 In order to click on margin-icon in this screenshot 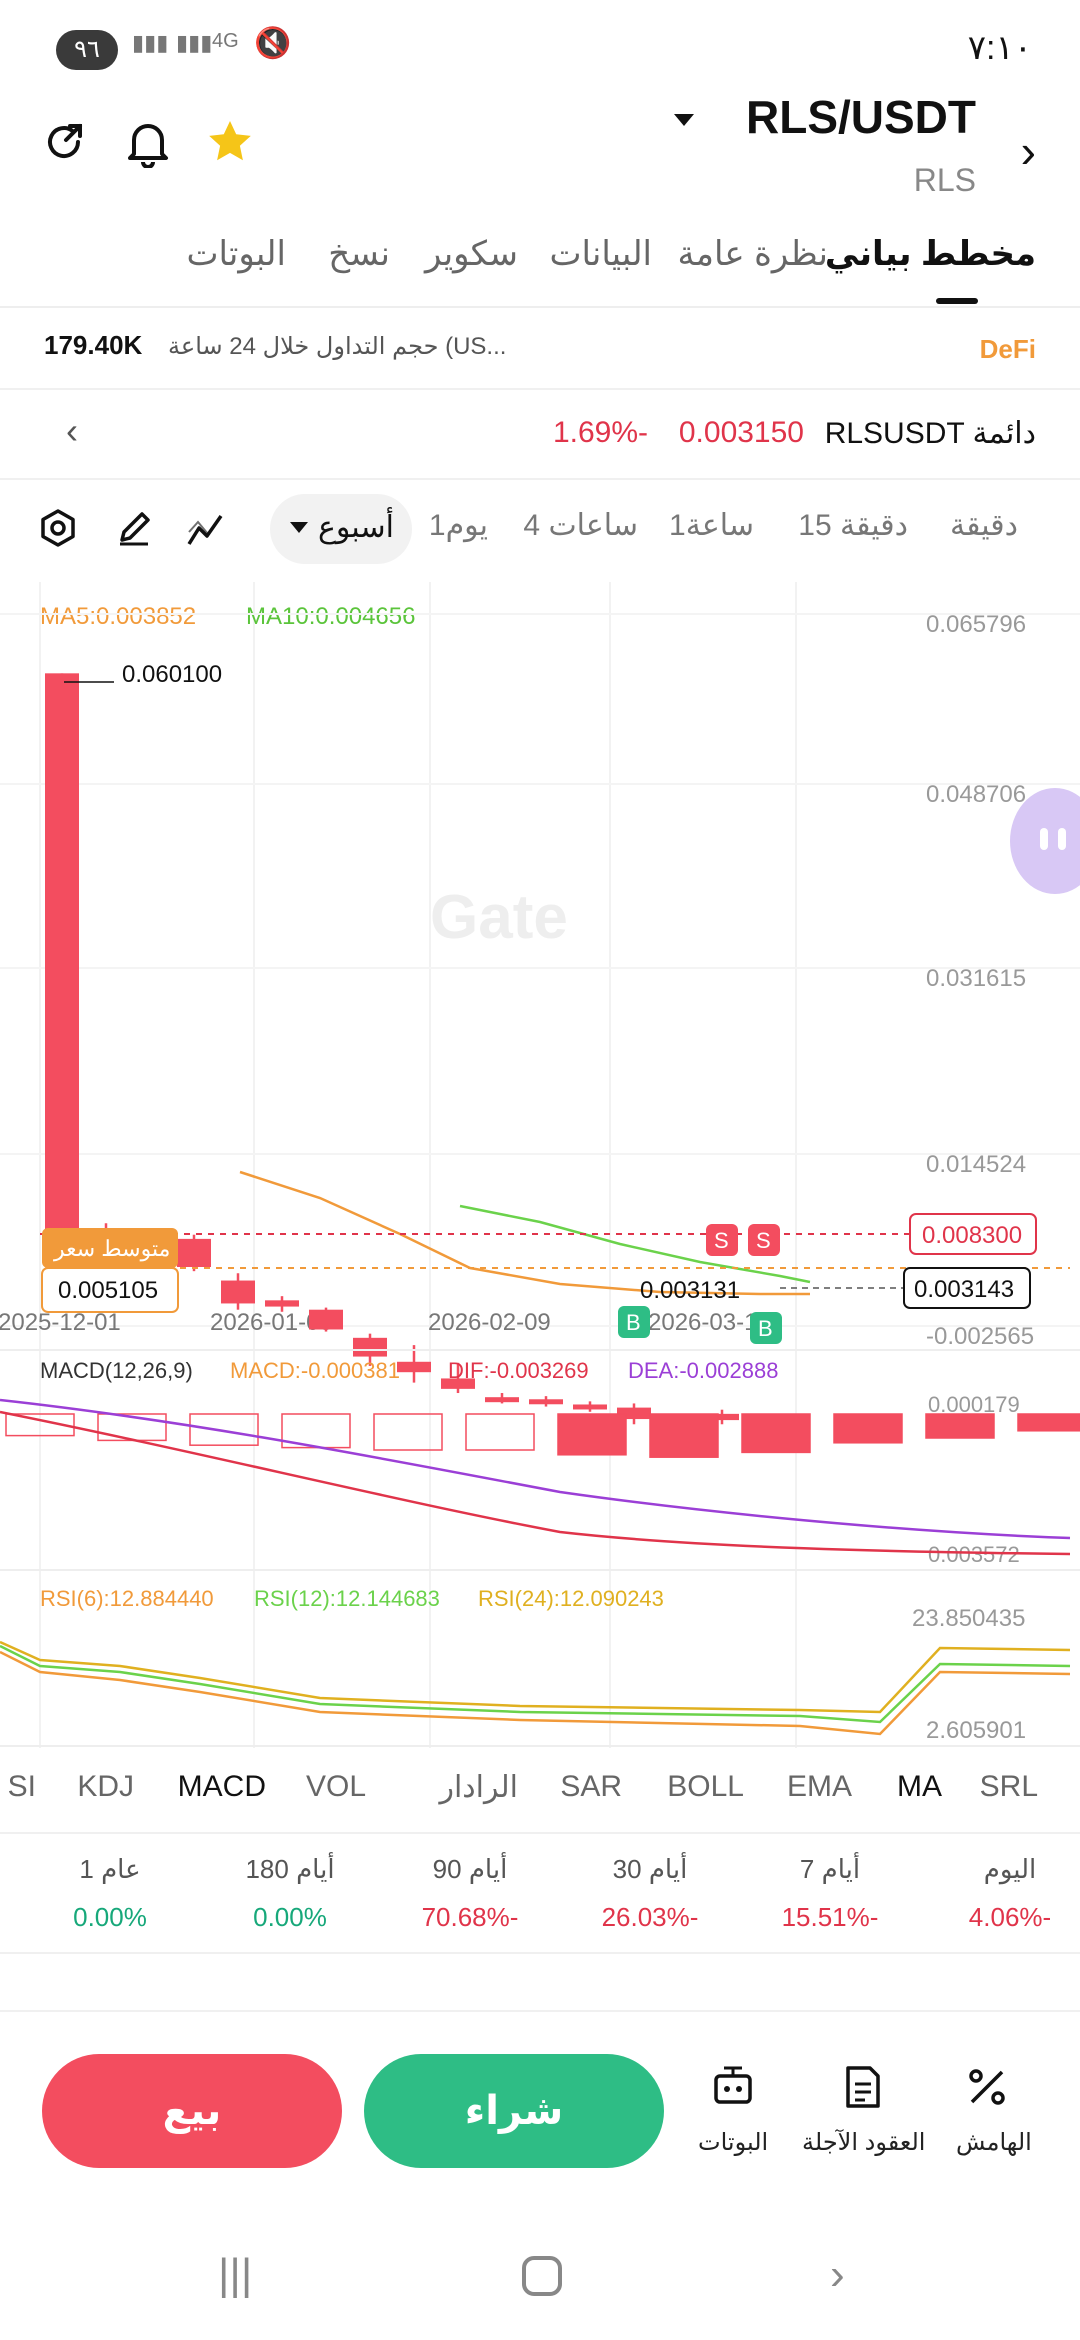, I will do `click(987, 2087)`.